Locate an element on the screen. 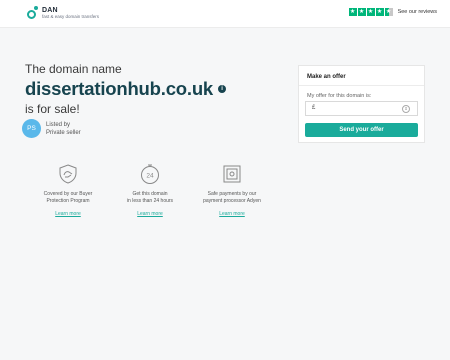 The image size is (450, 360). seller-name: Private seller is located at coordinates (63, 132).